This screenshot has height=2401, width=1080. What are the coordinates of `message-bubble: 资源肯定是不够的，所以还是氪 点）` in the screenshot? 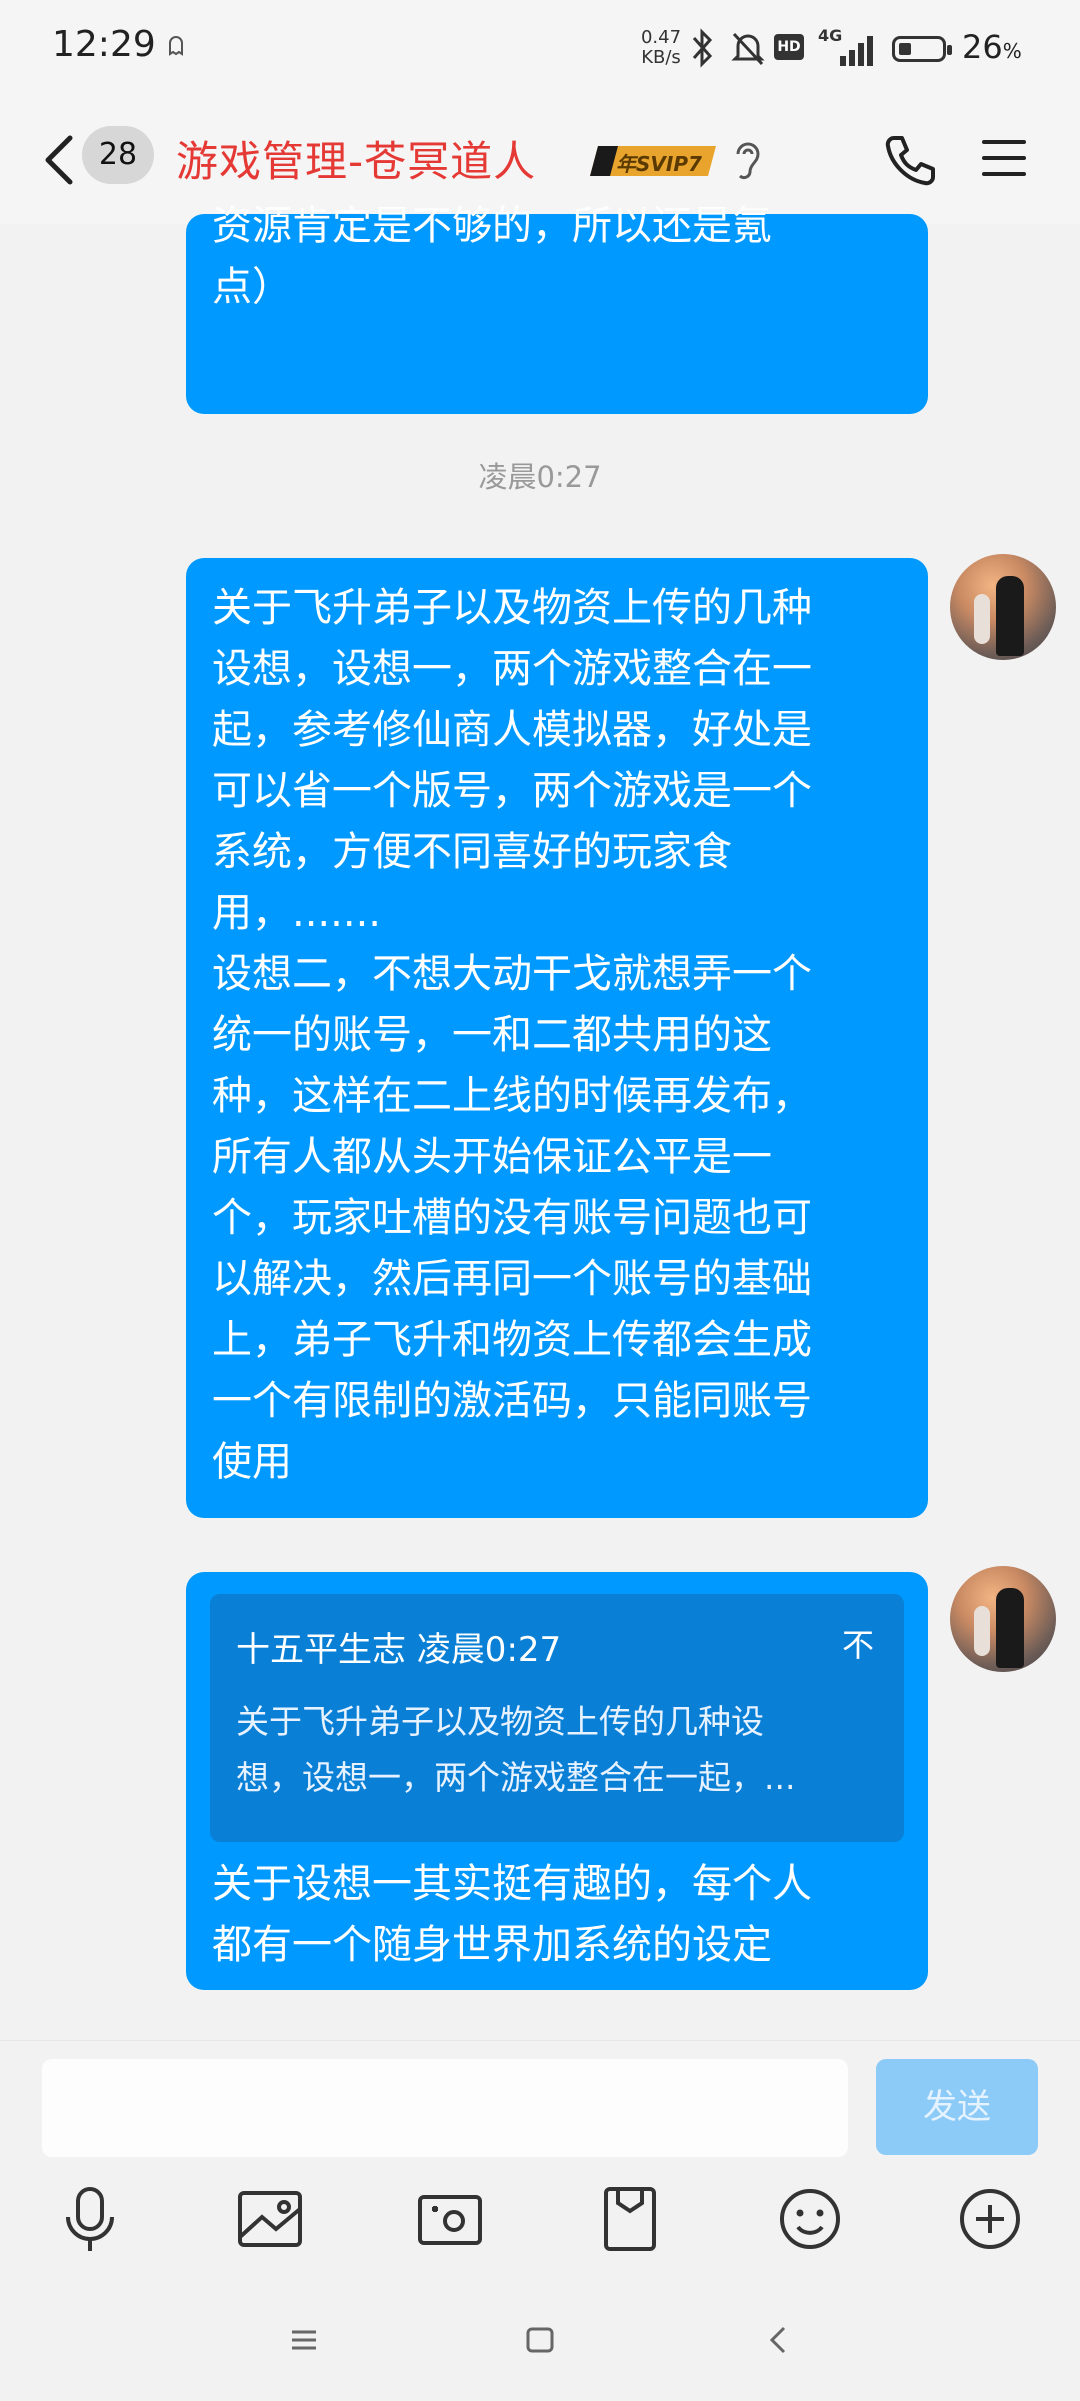 It's located at (557, 308).